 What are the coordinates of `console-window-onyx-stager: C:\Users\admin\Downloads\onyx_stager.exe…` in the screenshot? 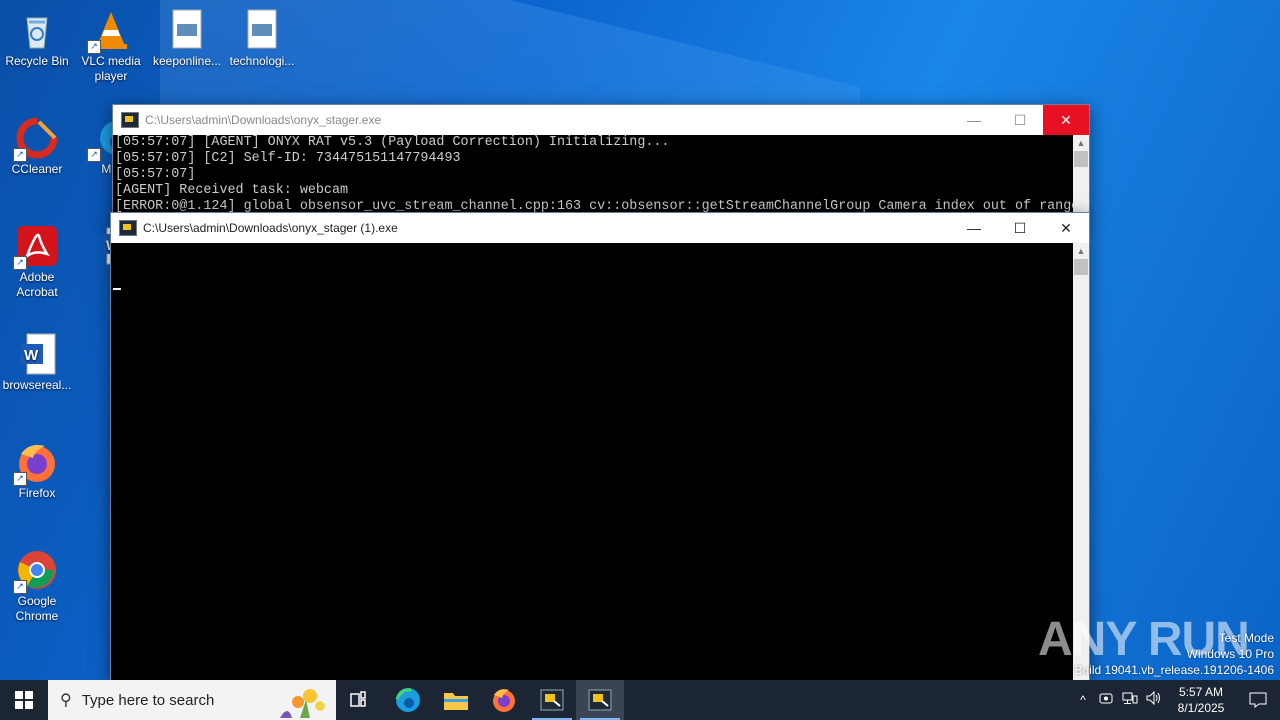 It's located at (601, 161).